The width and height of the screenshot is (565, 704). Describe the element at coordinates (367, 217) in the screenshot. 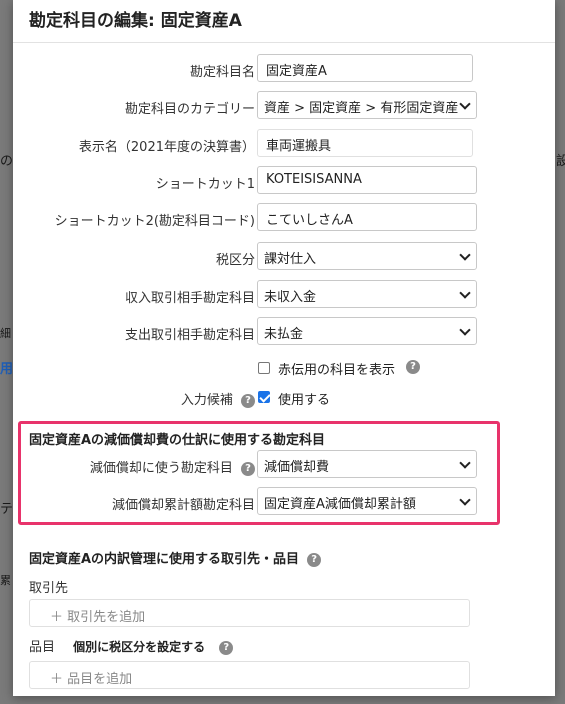

I see `shortcut2-input: こていしさんA` at that location.